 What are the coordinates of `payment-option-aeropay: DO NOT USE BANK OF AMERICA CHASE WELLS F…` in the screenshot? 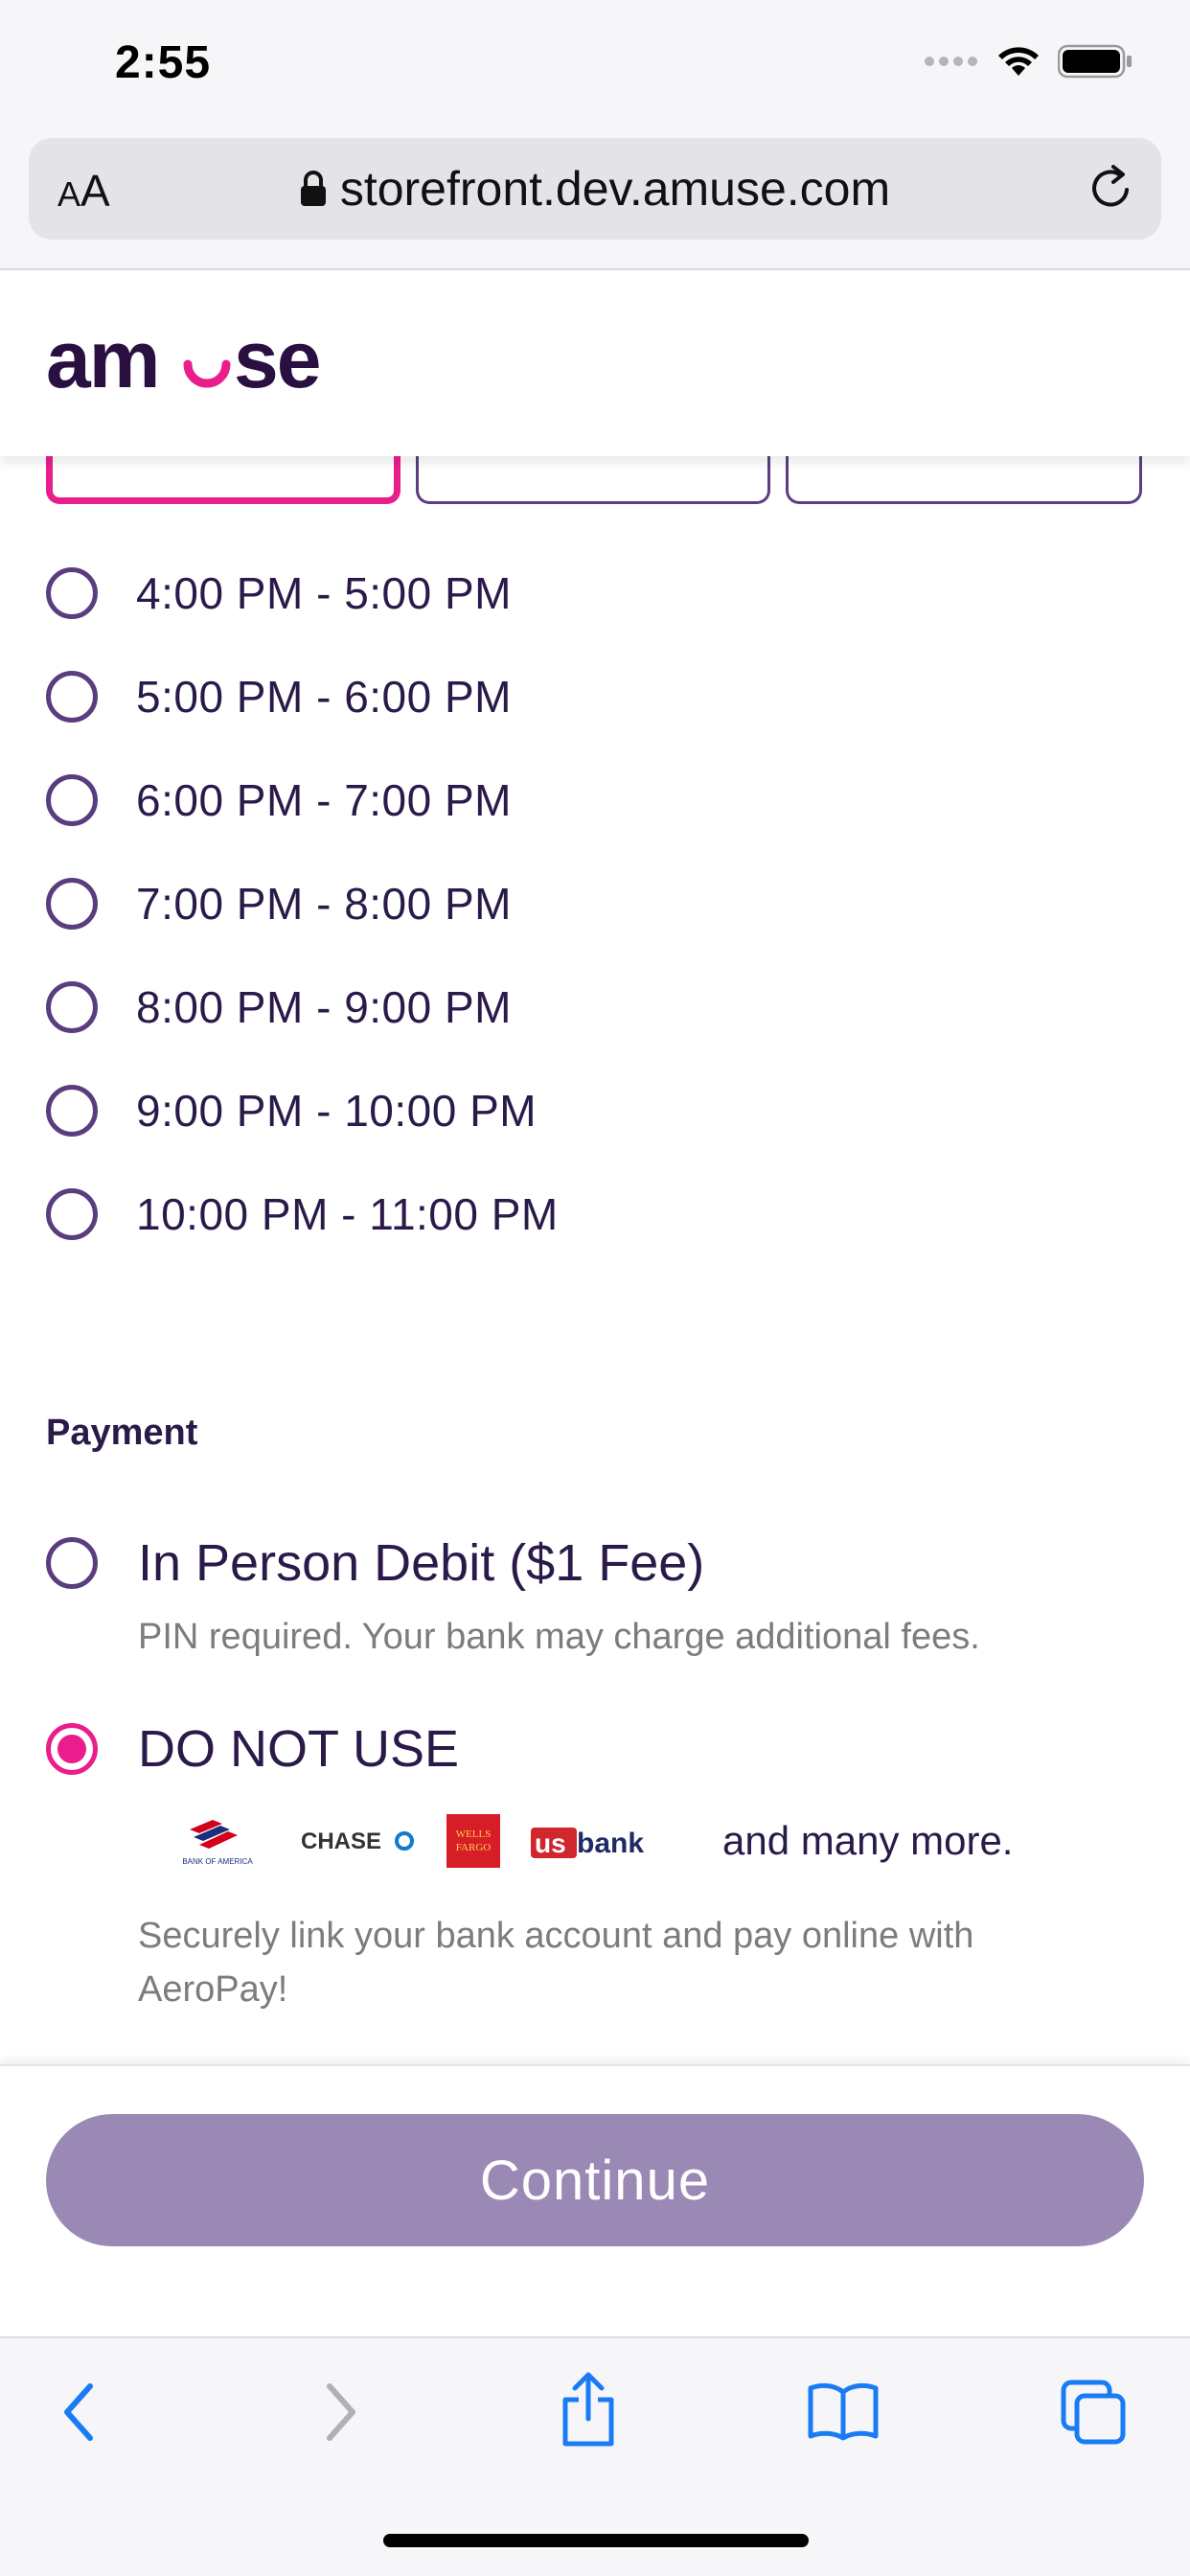 It's located at (597, 1867).